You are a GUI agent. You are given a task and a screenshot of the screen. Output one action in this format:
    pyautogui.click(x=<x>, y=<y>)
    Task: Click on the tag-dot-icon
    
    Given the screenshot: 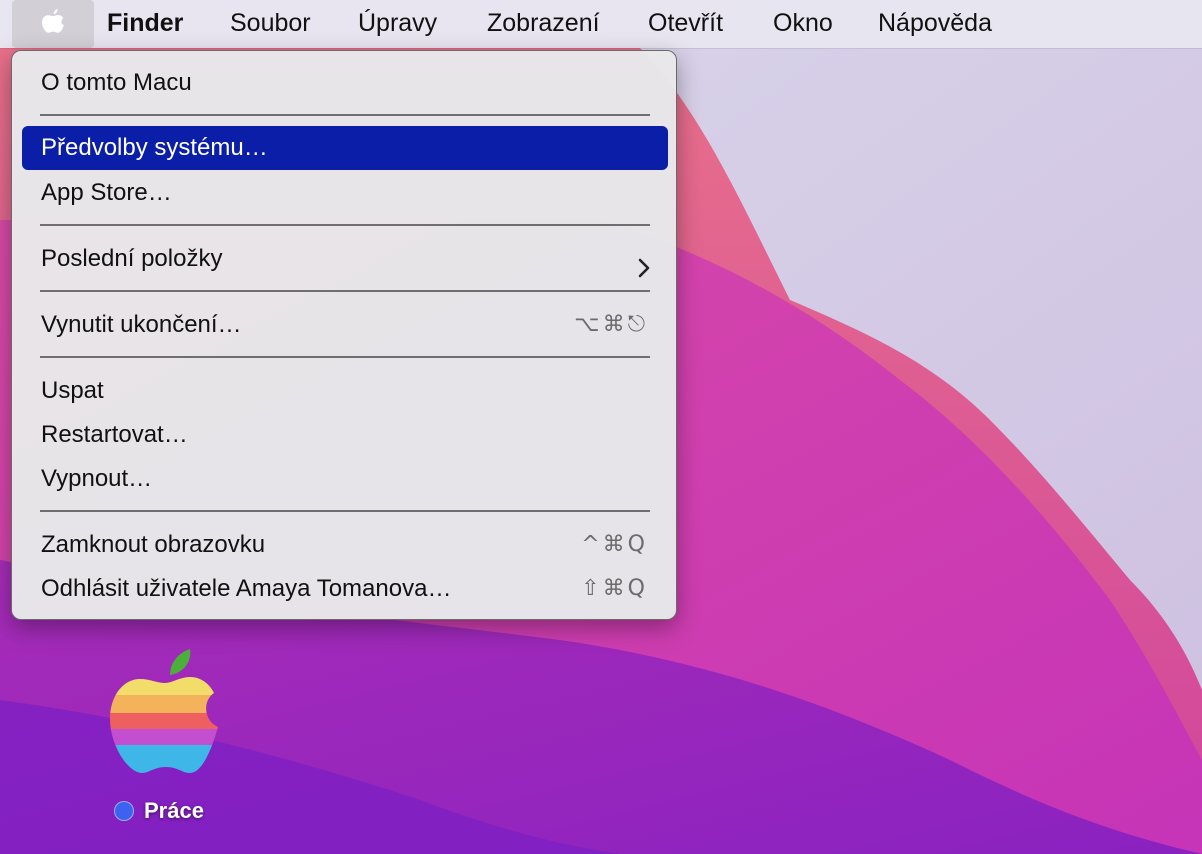 What is the action you would take?
    pyautogui.click(x=124, y=811)
    